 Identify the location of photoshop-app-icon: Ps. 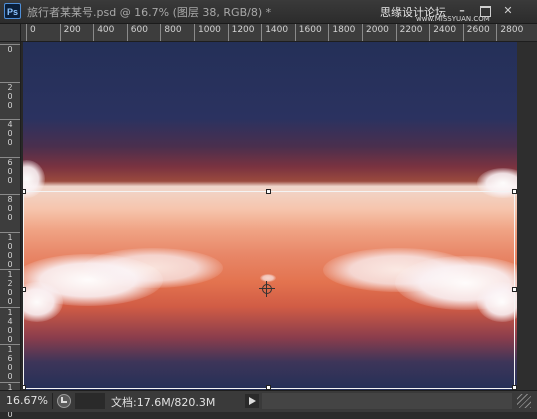
(12, 11).